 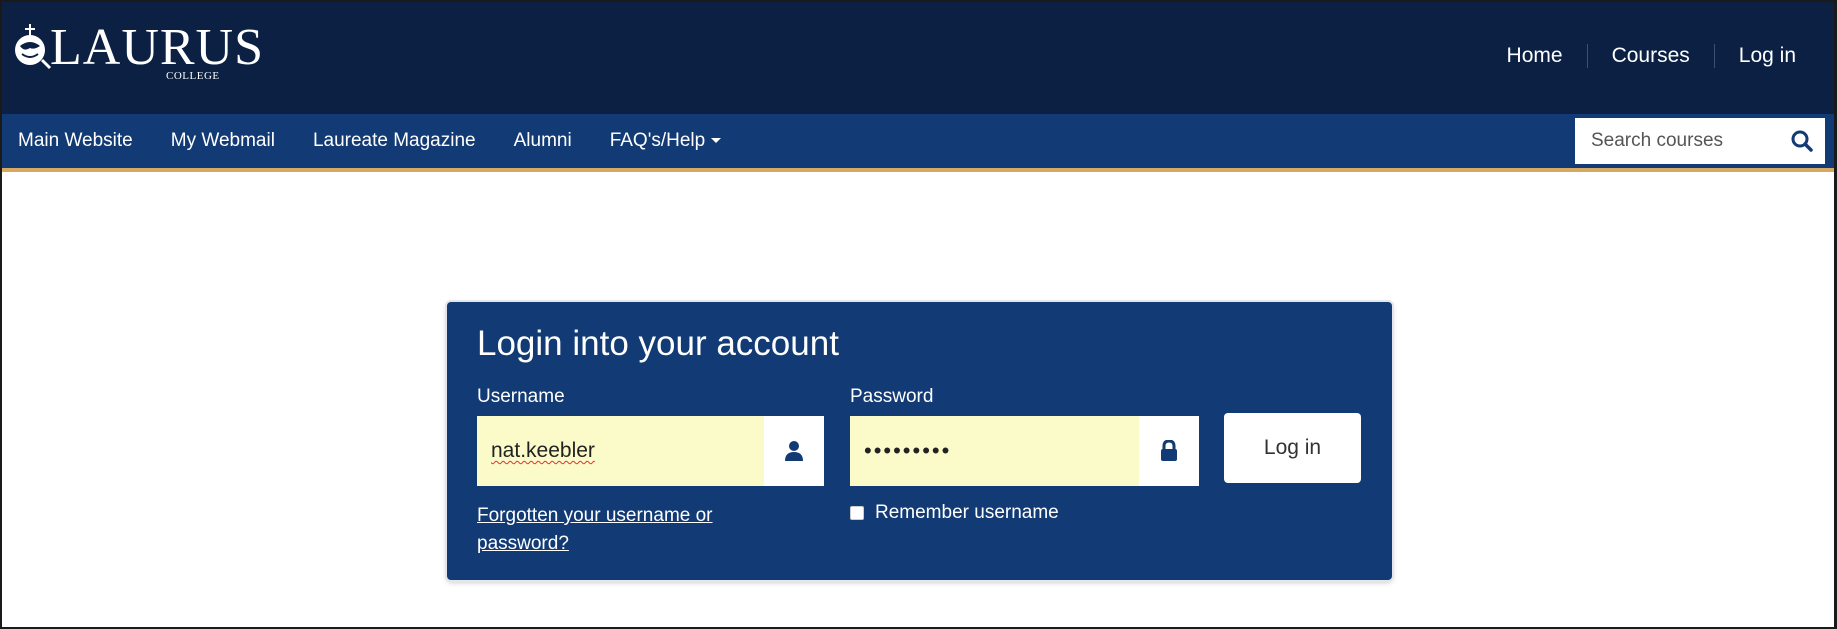 What do you see at coordinates (892, 396) in the screenshot?
I see `password-label: Password` at bounding box center [892, 396].